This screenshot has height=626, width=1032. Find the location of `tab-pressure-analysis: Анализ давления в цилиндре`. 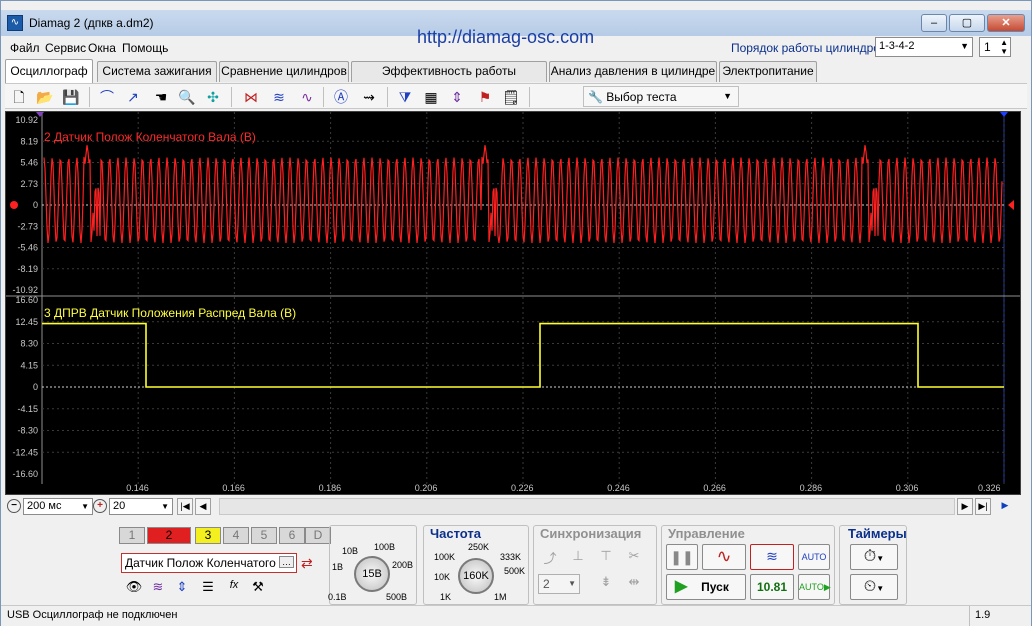

tab-pressure-analysis: Анализ давления в цилиндре is located at coordinates (633, 71).